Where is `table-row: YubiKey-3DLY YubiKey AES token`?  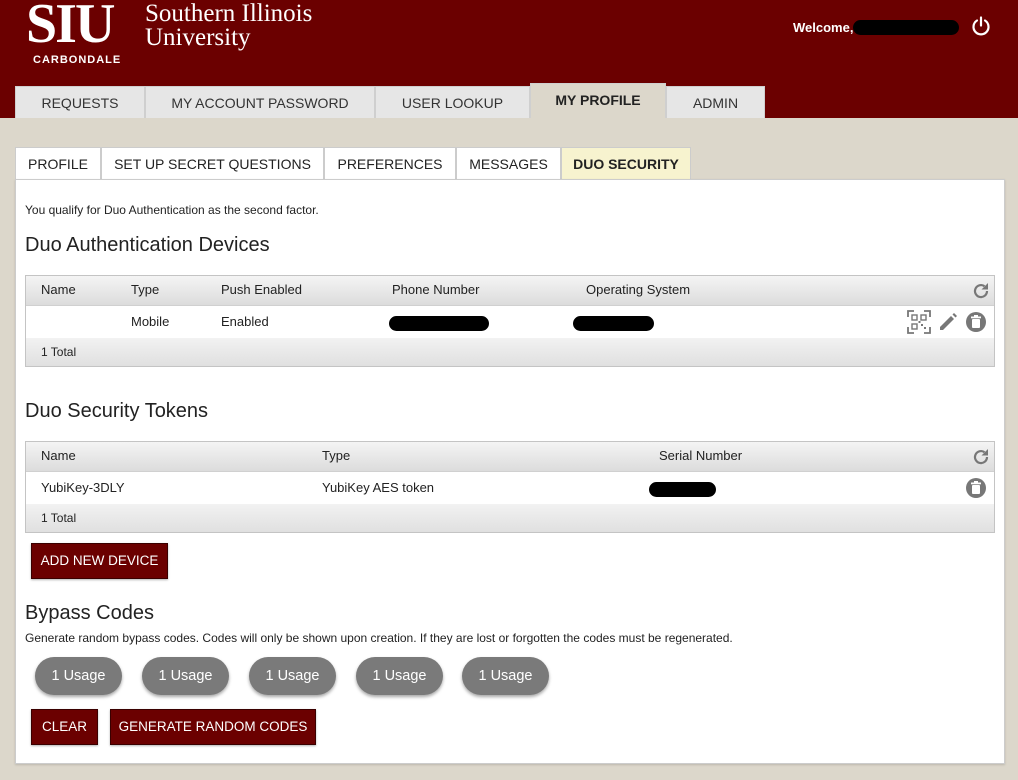 table-row: YubiKey-3DLY YubiKey AES token is located at coordinates (510, 488).